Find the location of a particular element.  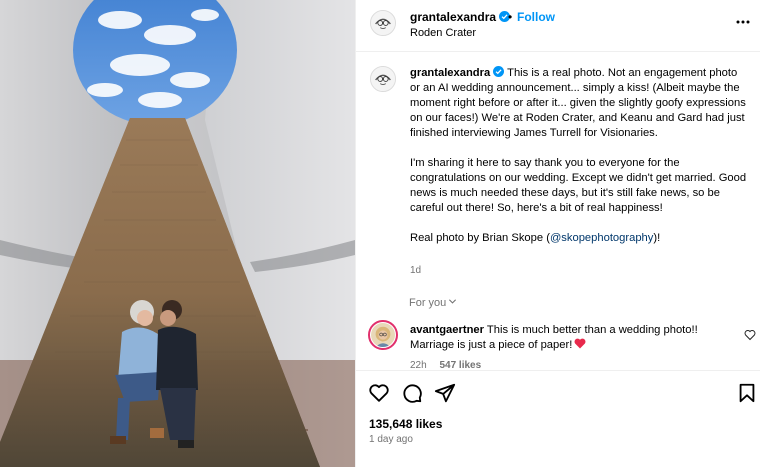

for-you-toggle: For you is located at coordinates (433, 303).